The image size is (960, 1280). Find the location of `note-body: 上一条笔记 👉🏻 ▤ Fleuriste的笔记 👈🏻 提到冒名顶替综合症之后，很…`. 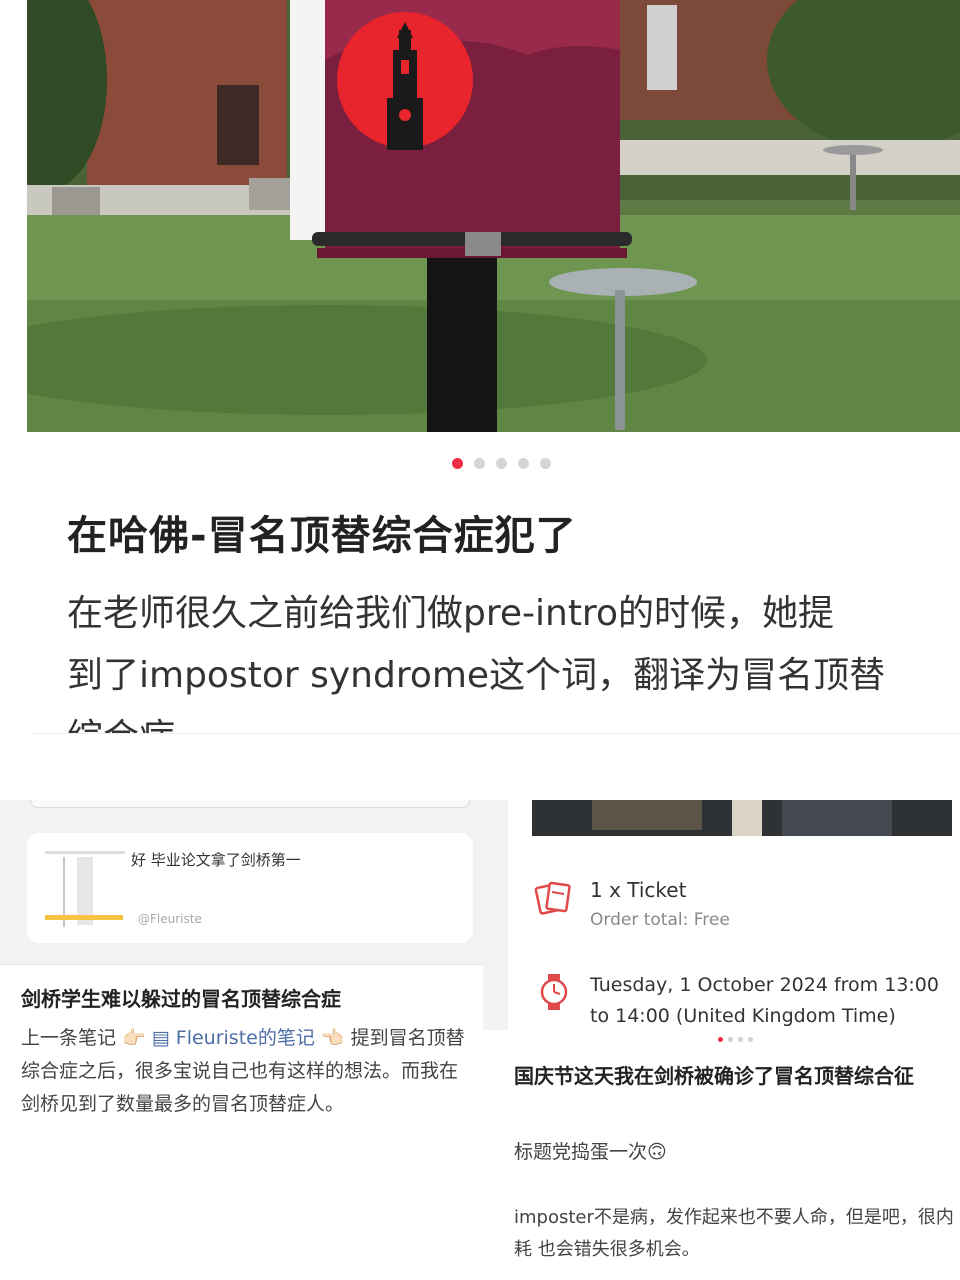

note-body: 上一条笔记 👉🏻 ▤ Fleuriste的笔记 👈🏻 提到冒名顶替综合症之后，很… is located at coordinates (248, 1071).